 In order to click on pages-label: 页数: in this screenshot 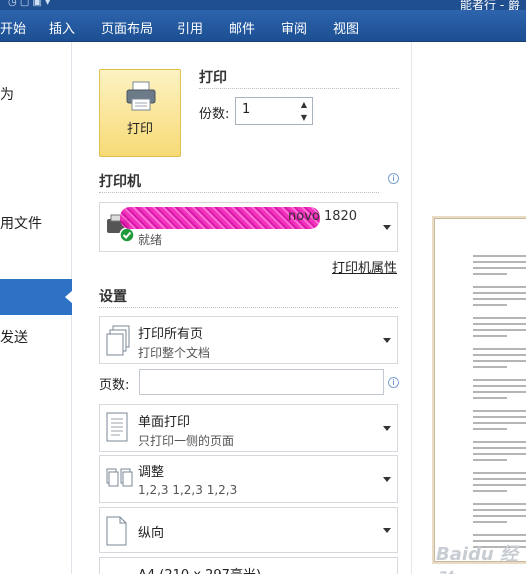, I will do `click(114, 385)`.